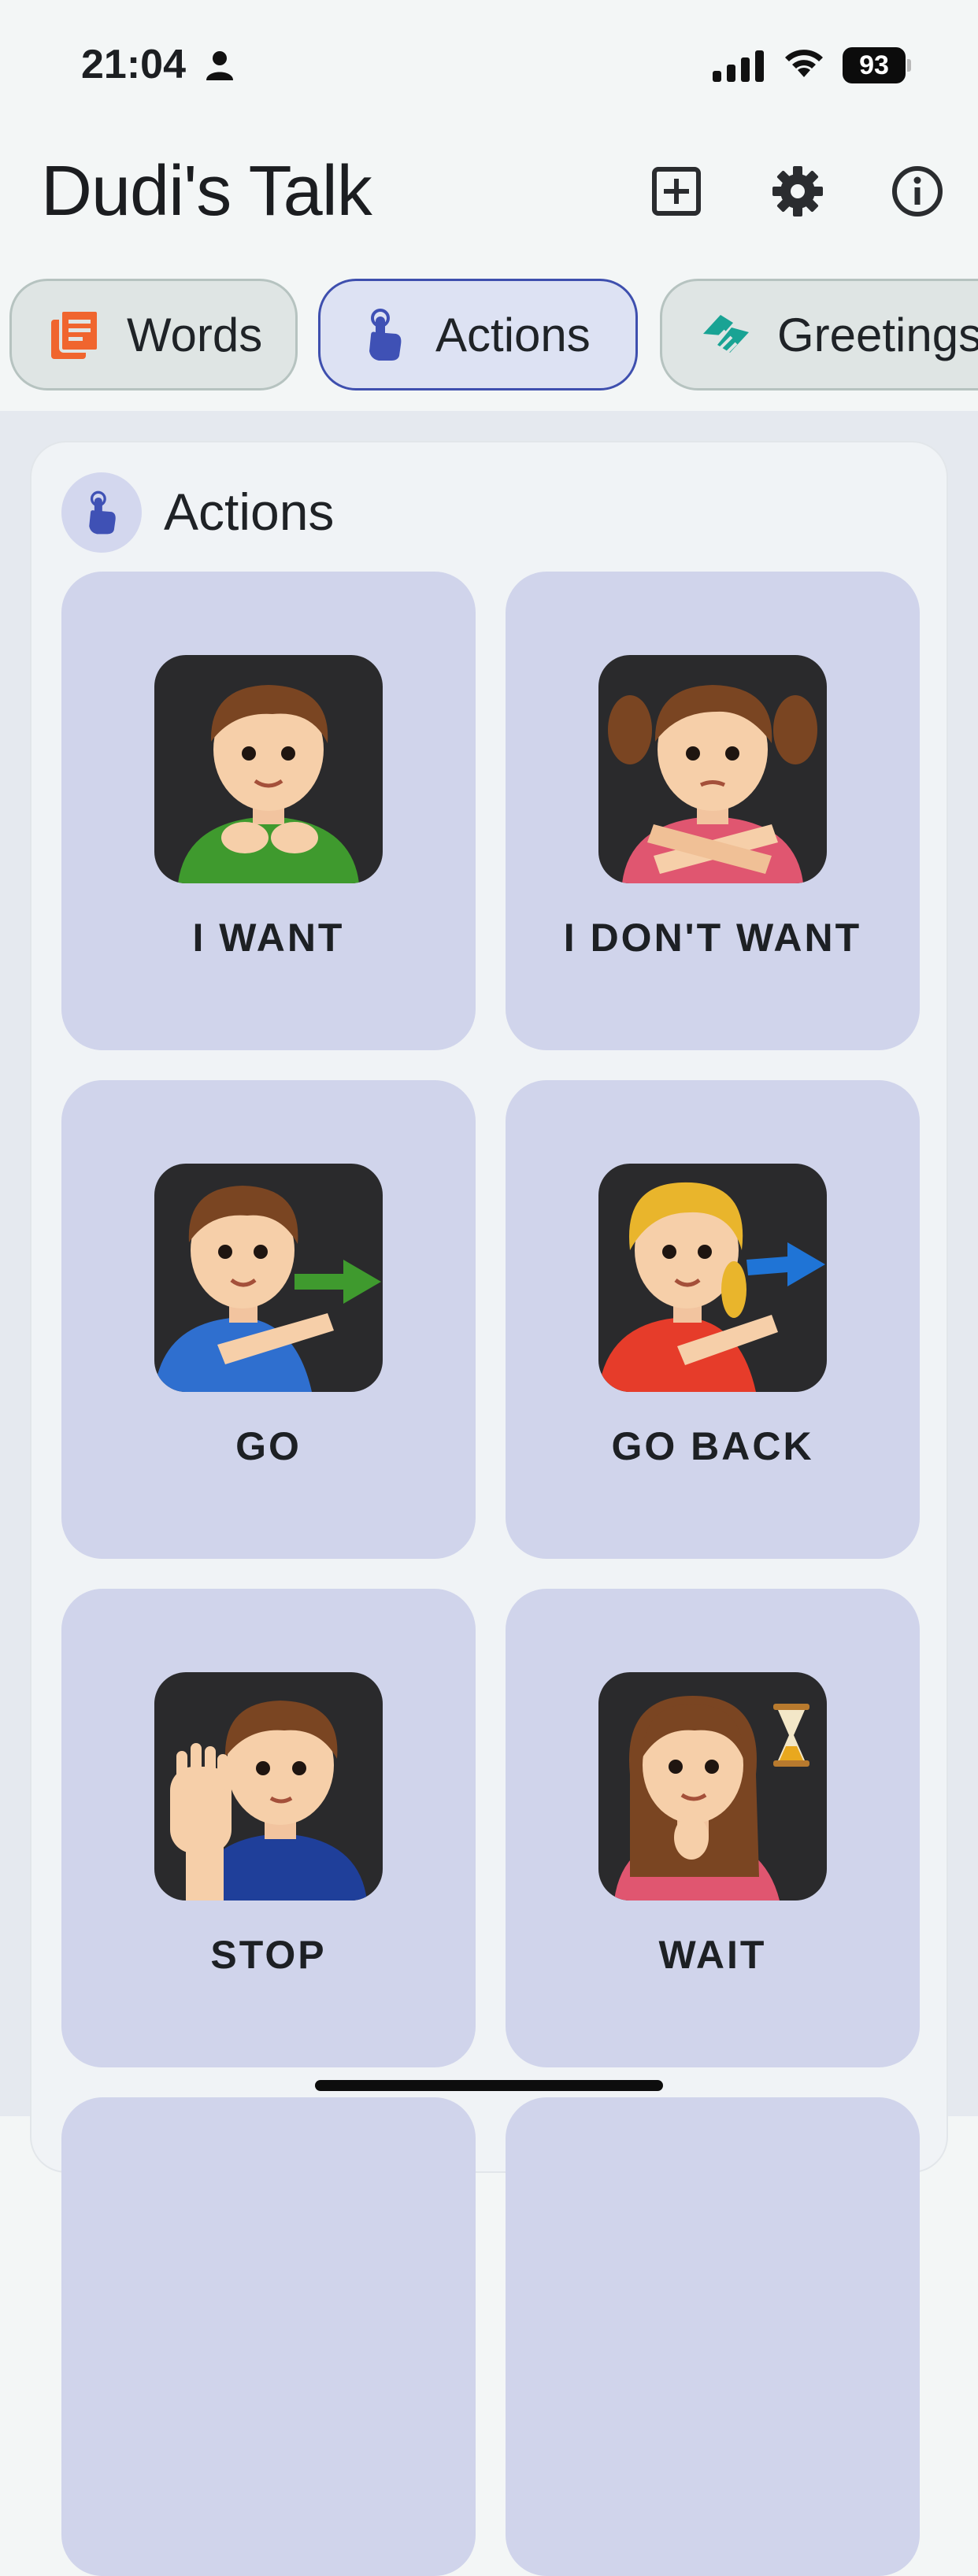  Describe the element at coordinates (713, 1446) in the screenshot. I see `tile-label: GO BACK` at that location.